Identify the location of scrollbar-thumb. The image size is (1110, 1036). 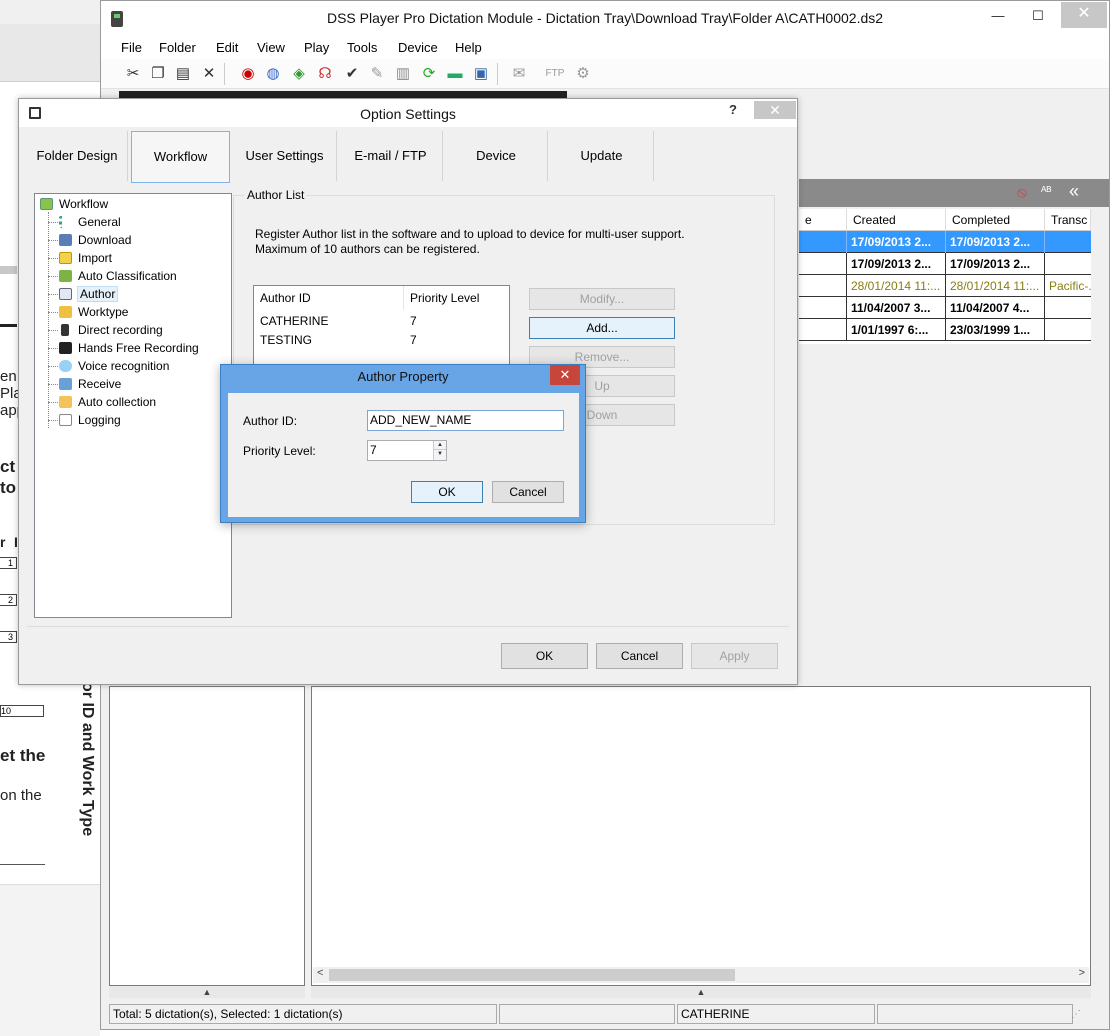
(532, 975).